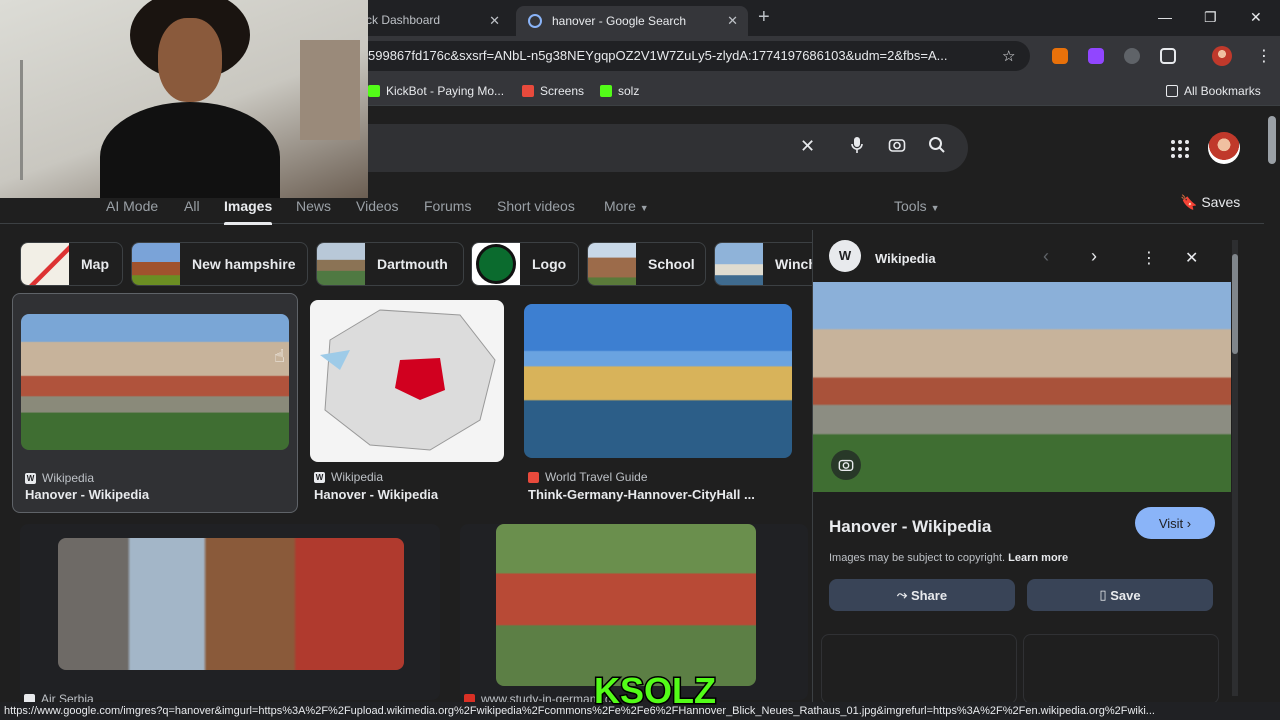 The image size is (1280, 720). I want to click on new-tab-button: +, so click(764, 17).